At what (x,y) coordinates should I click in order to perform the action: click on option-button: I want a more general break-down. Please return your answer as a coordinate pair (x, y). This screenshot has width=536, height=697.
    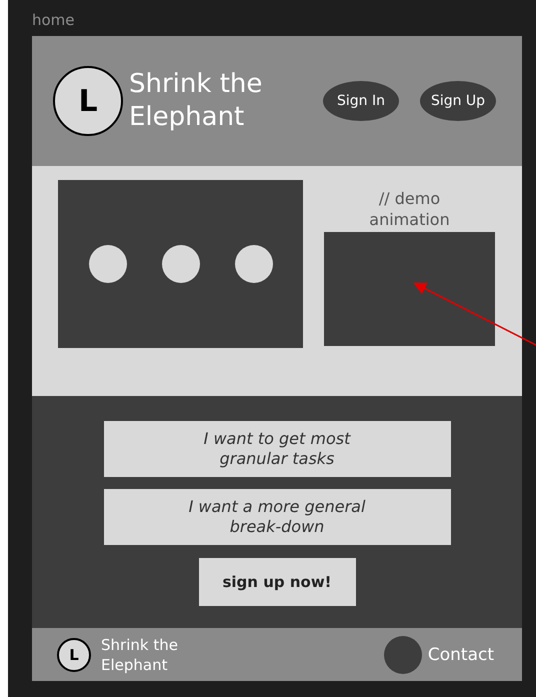
    Looking at the image, I should click on (277, 517).